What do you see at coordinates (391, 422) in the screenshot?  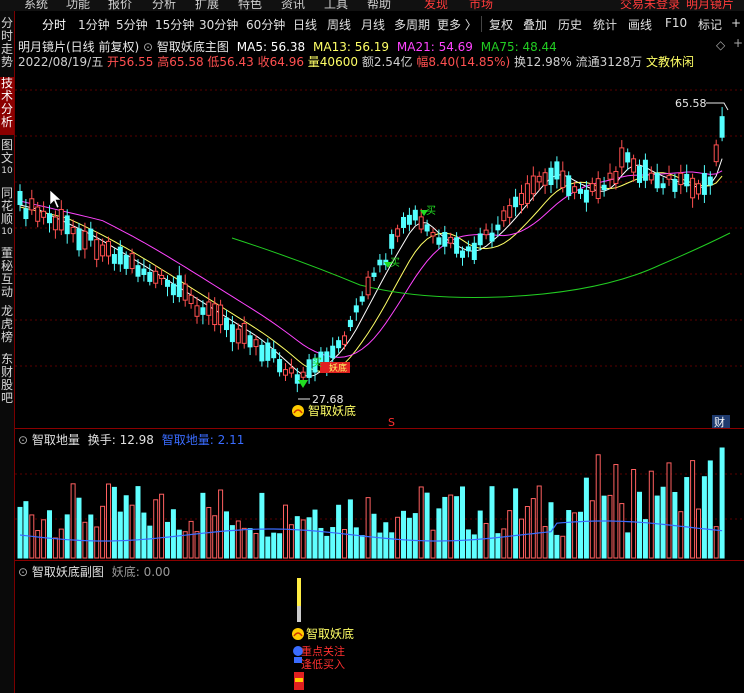 I see `s-marker: S` at bounding box center [391, 422].